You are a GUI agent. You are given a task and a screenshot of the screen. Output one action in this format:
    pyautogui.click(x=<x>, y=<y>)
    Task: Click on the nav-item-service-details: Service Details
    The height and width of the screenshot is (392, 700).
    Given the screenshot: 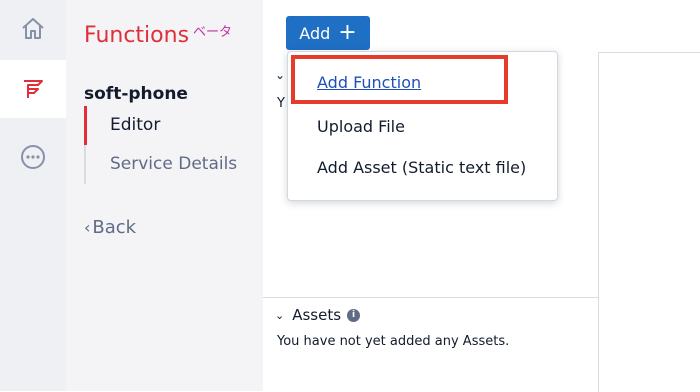 What is the action you would take?
    pyautogui.click(x=171, y=164)
    